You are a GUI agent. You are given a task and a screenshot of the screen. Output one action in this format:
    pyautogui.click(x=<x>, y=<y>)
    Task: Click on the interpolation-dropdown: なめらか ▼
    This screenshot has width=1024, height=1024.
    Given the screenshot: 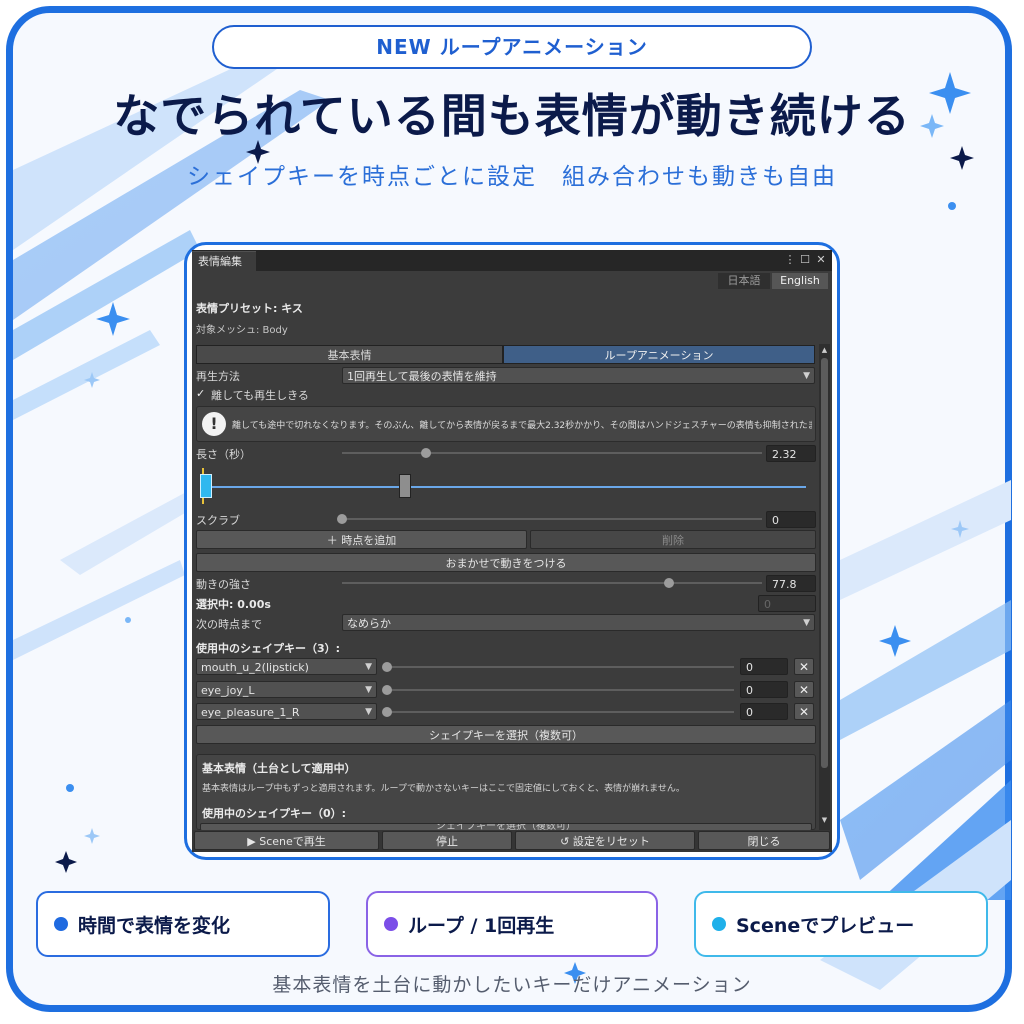 What is the action you would take?
    pyautogui.click(x=578, y=622)
    